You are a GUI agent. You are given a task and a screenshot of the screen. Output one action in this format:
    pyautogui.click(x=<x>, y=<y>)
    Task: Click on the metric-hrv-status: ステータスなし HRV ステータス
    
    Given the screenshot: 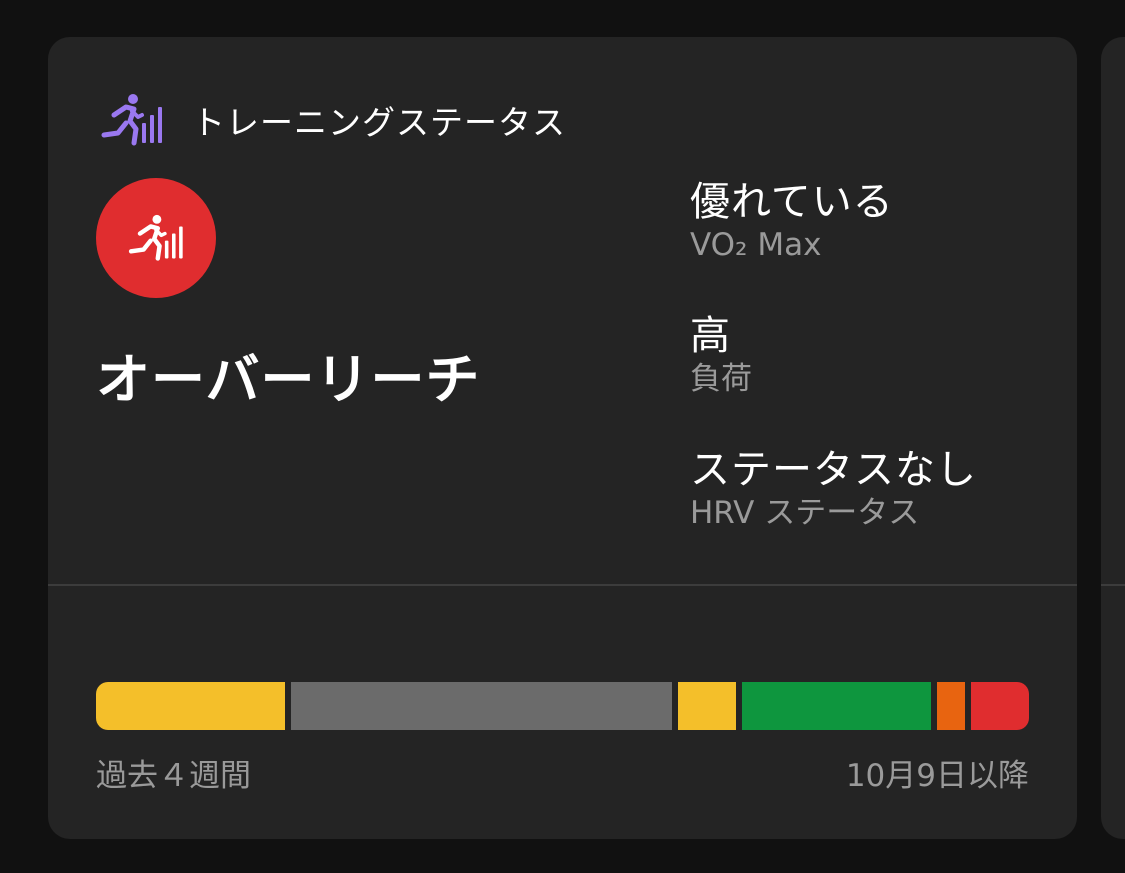 What is the action you would take?
    pyautogui.click(x=833, y=489)
    